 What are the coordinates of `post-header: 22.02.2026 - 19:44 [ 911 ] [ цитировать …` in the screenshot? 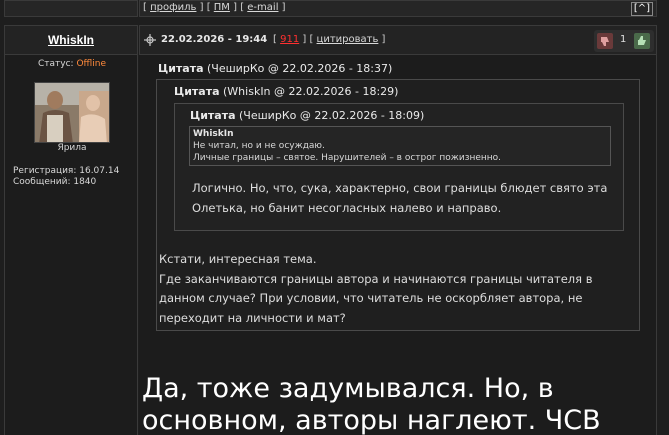 It's located at (398, 40).